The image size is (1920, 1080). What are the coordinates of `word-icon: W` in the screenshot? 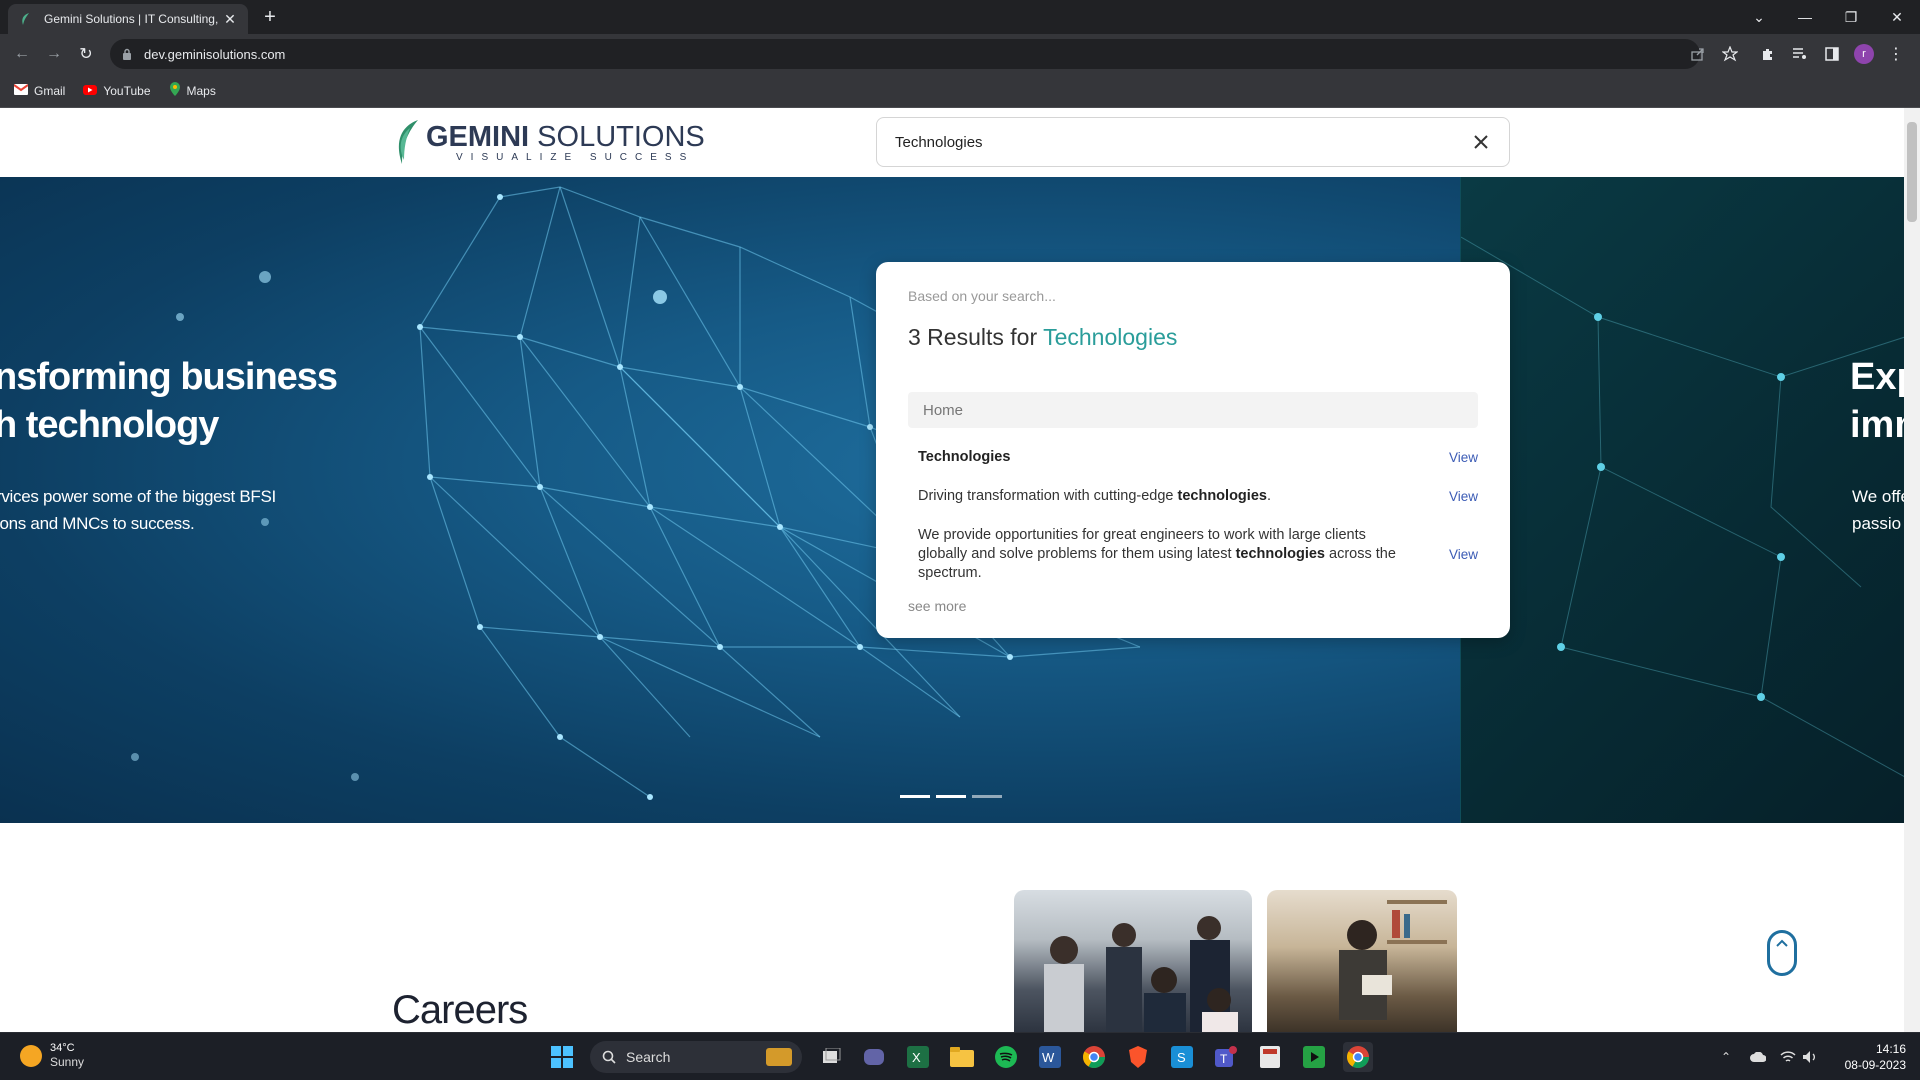 It's located at (1050, 1057).